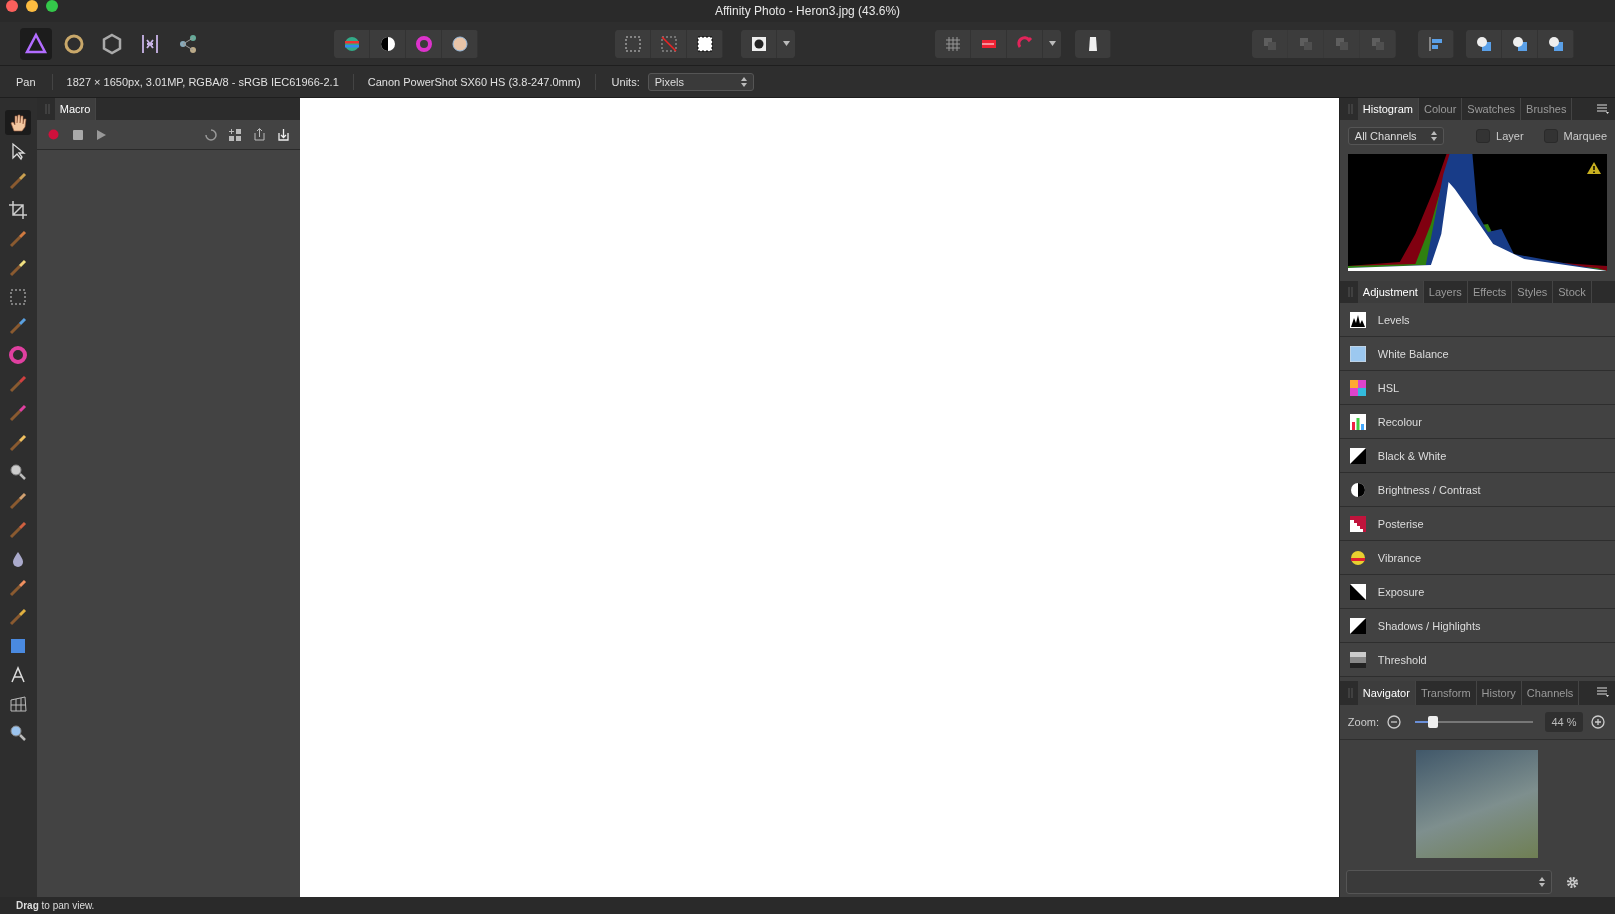 This screenshot has width=1615, height=914. Describe the element at coordinates (1357, 659) in the screenshot. I see `stripes-square-icon` at that location.